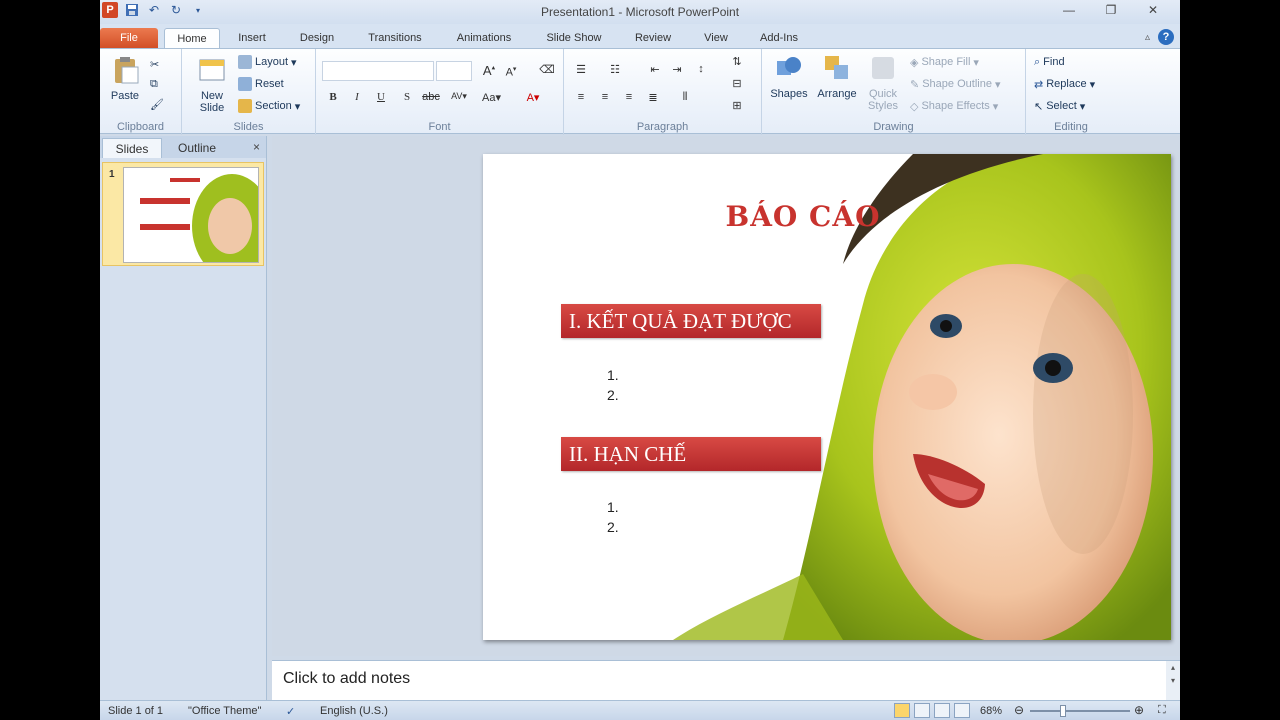  I want to click on normal-view-icon, so click(902, 710).